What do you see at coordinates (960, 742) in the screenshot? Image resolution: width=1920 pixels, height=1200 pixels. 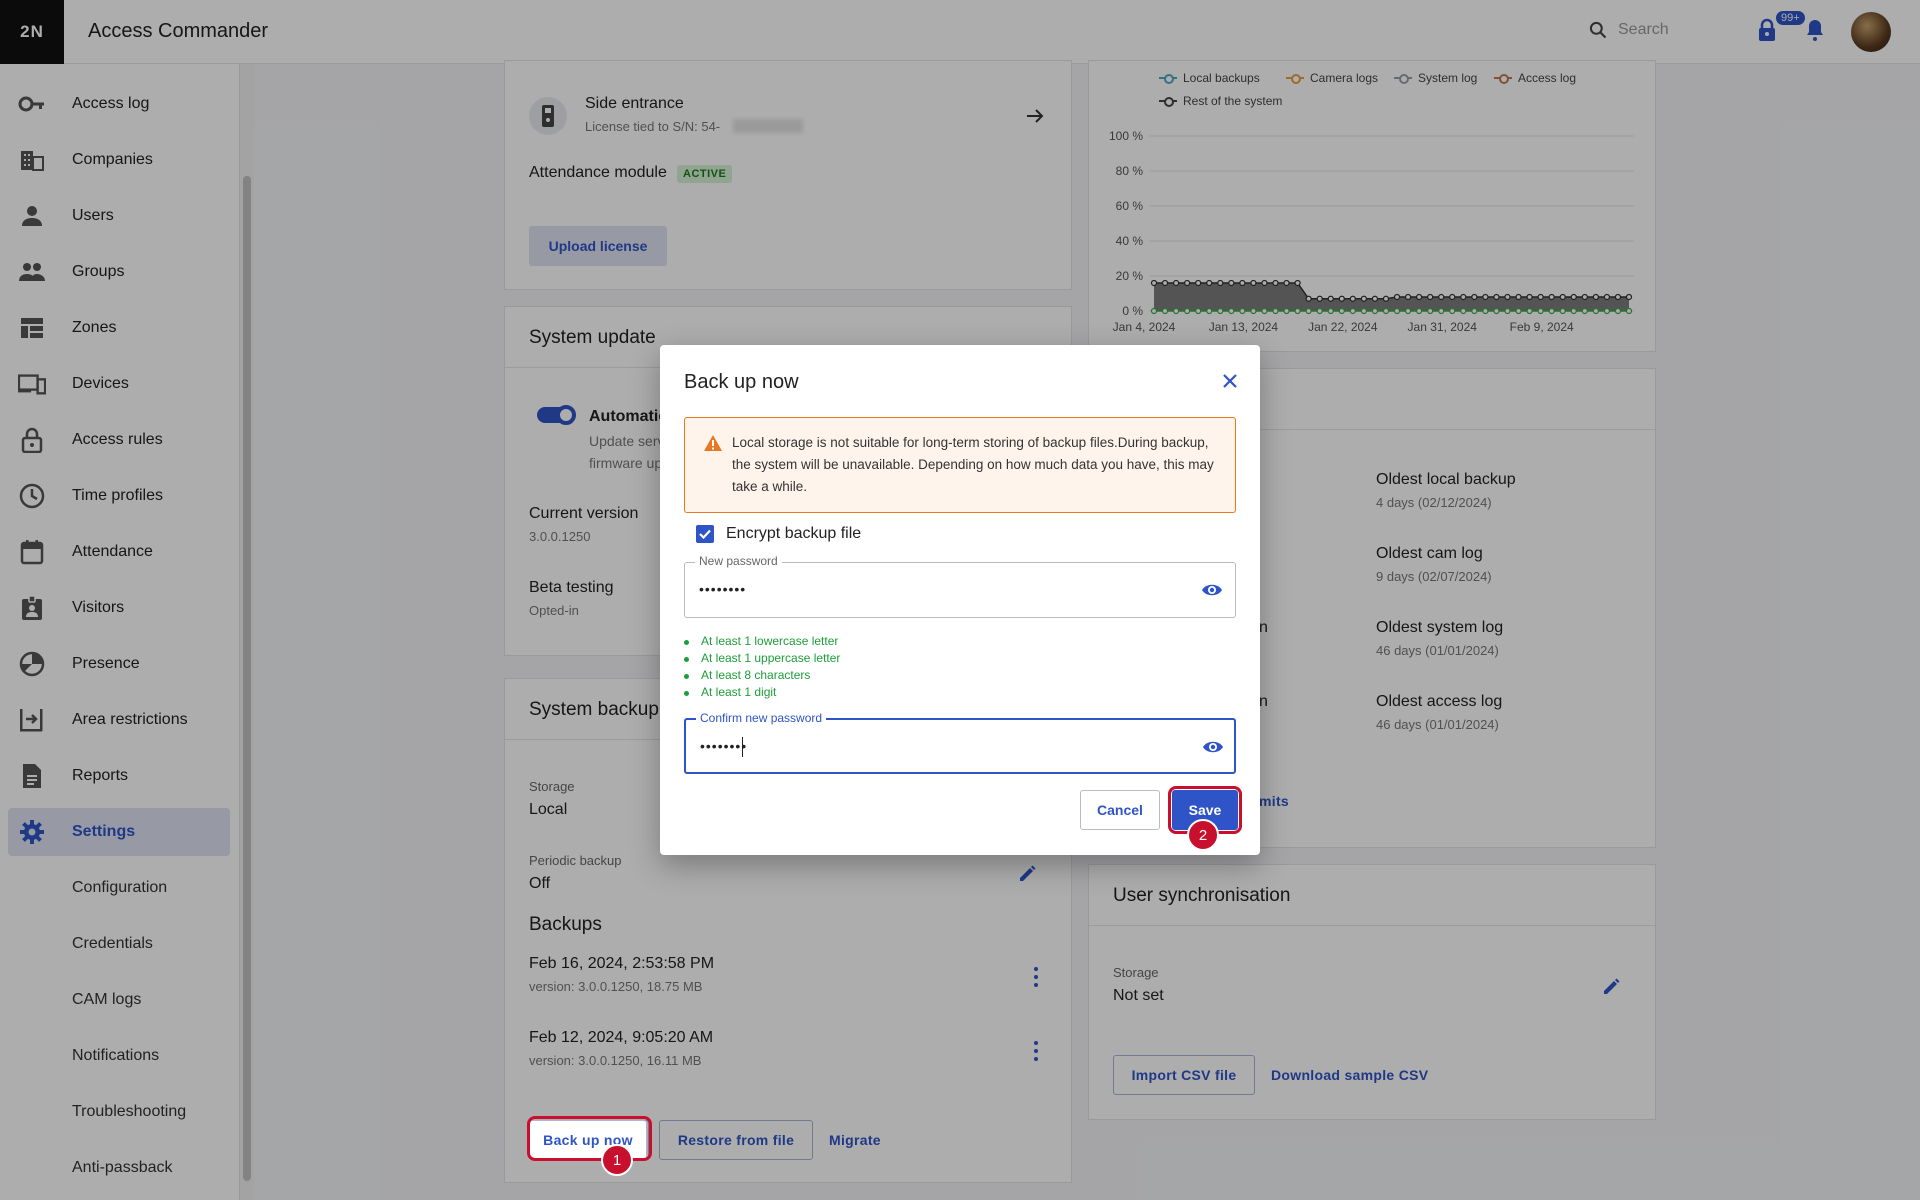 I see `confirm-password-field: Confirm new password ••••••••` at bounding box center [960, 742].